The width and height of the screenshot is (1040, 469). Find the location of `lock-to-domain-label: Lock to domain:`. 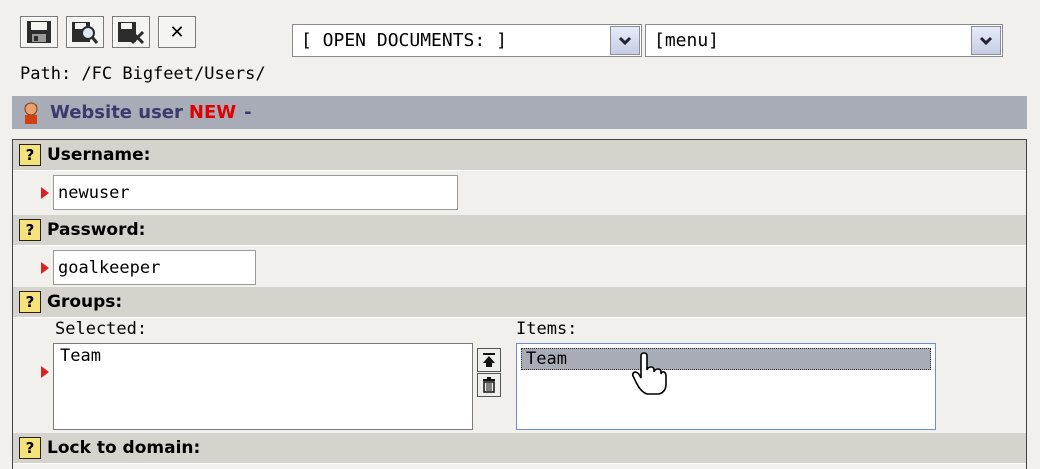

lock-to-domain-label: Lock to domain: is located at coordinates (124, 448).